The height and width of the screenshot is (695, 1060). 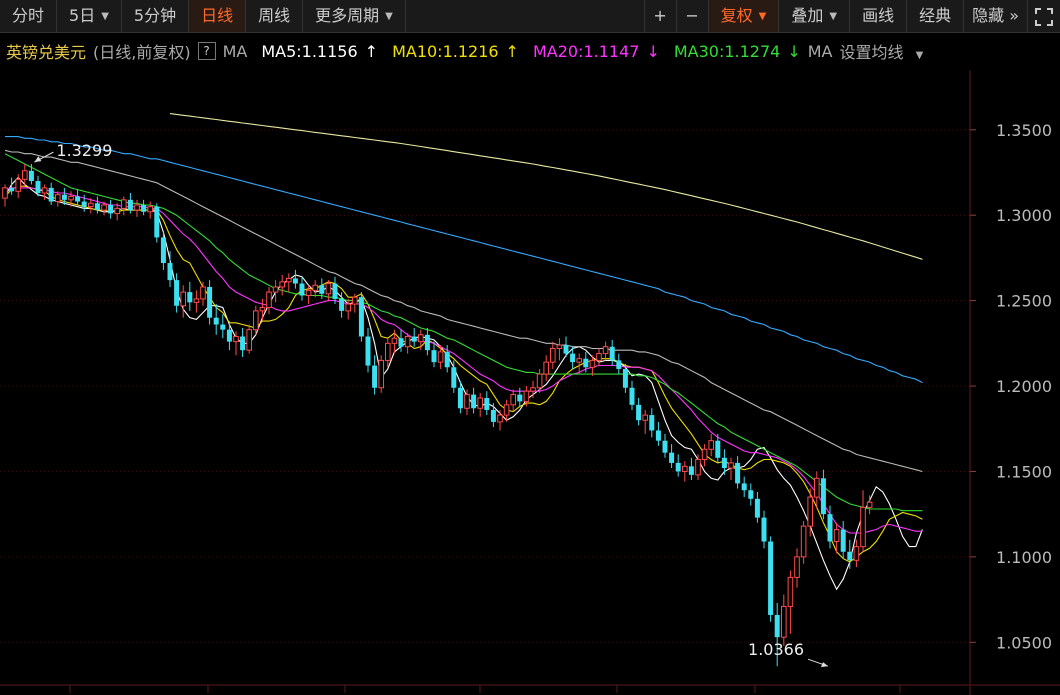 I want to click on ma20-value: MA20:1.1147 ↓, so click(x=596, y=51).